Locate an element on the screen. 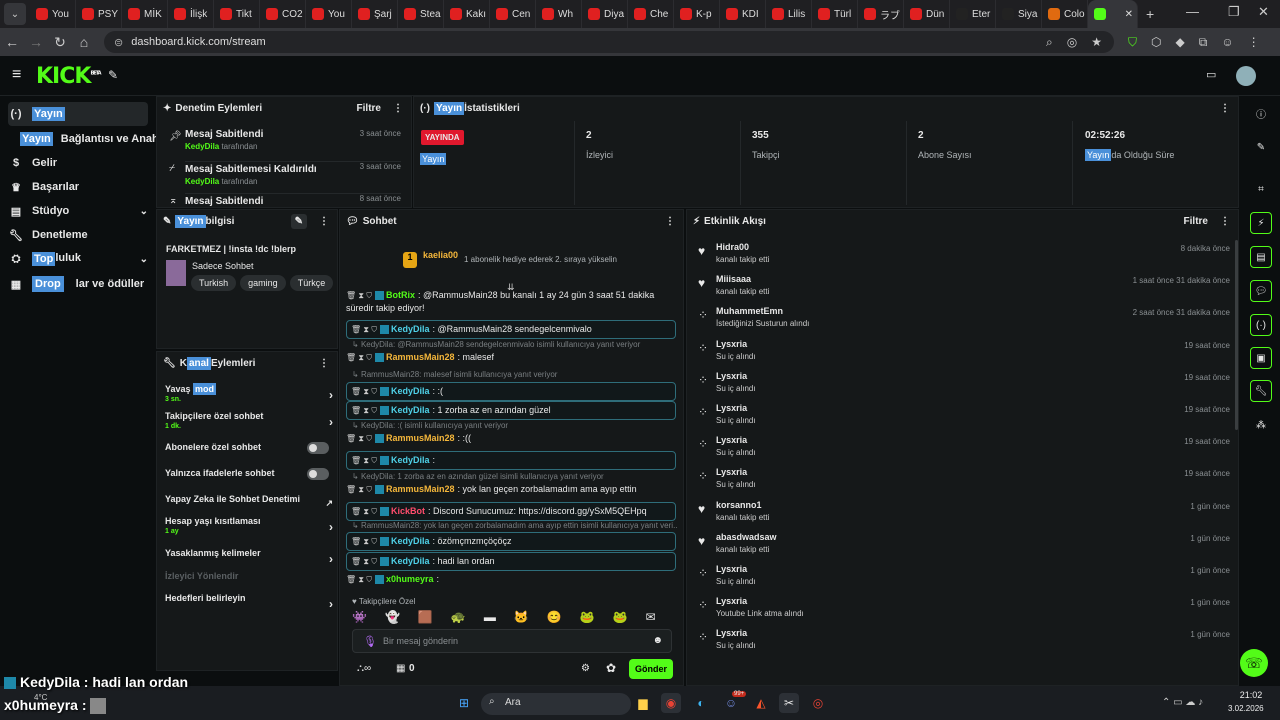 This screenshot has width=1280, height=720. nav-revenue: $ Gelir is located at coordinates (78, 163).